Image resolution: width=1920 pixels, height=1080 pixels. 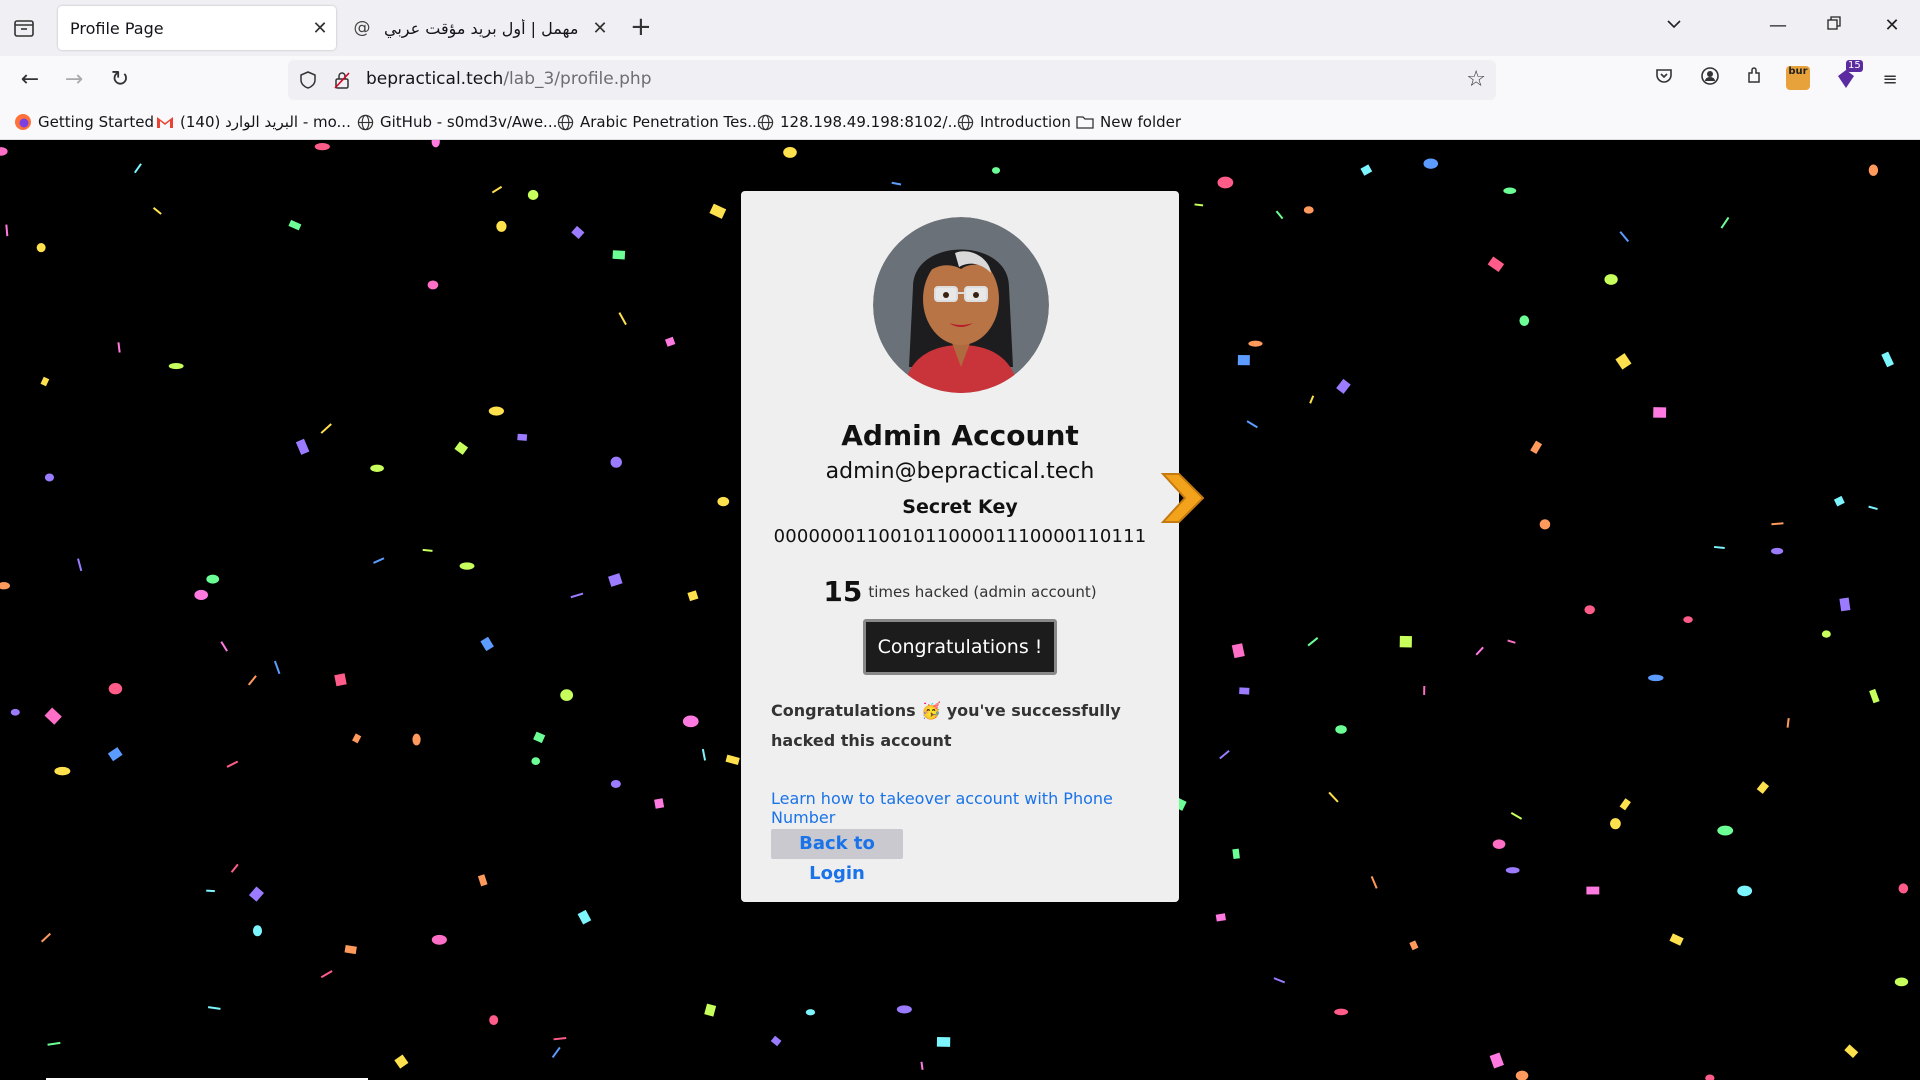 I want to click on back-to-login-button: Back to Login, so click(x=837, y=856).